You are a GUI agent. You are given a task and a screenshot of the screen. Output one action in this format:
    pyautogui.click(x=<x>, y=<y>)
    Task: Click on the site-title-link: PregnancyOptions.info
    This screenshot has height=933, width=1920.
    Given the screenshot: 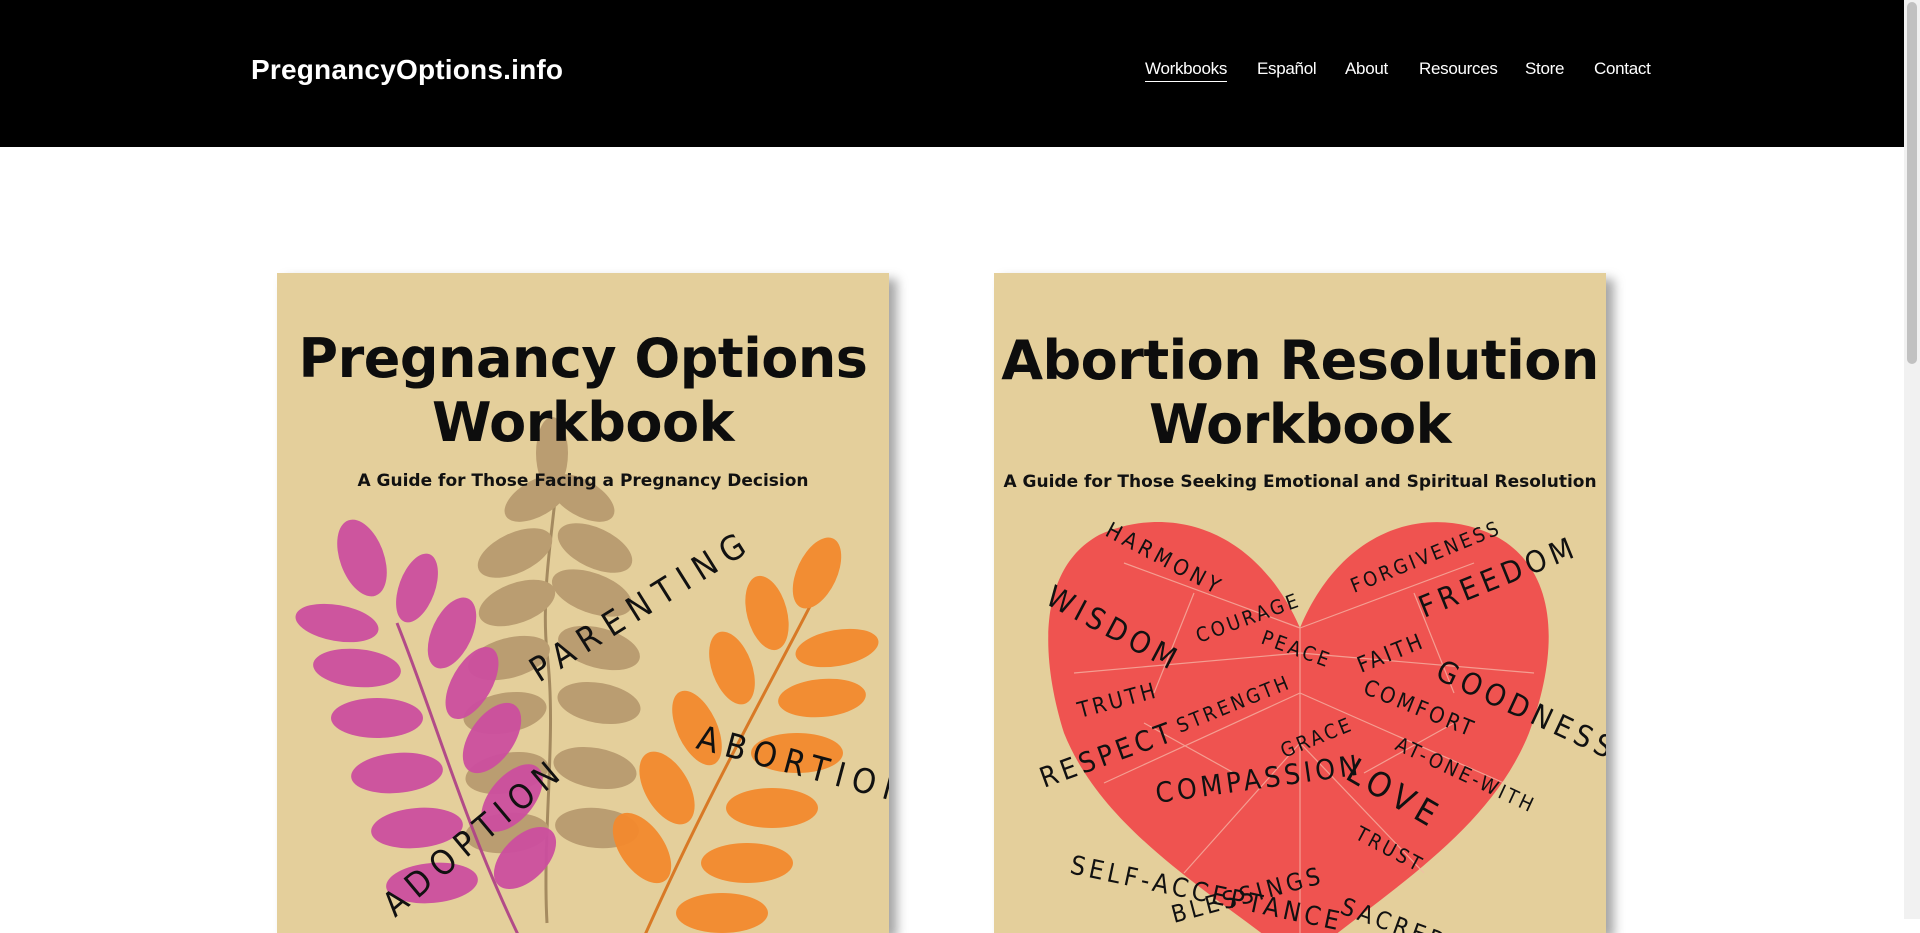 What is the action you would take?
    pyautogui.click(x=407, y=70)
    